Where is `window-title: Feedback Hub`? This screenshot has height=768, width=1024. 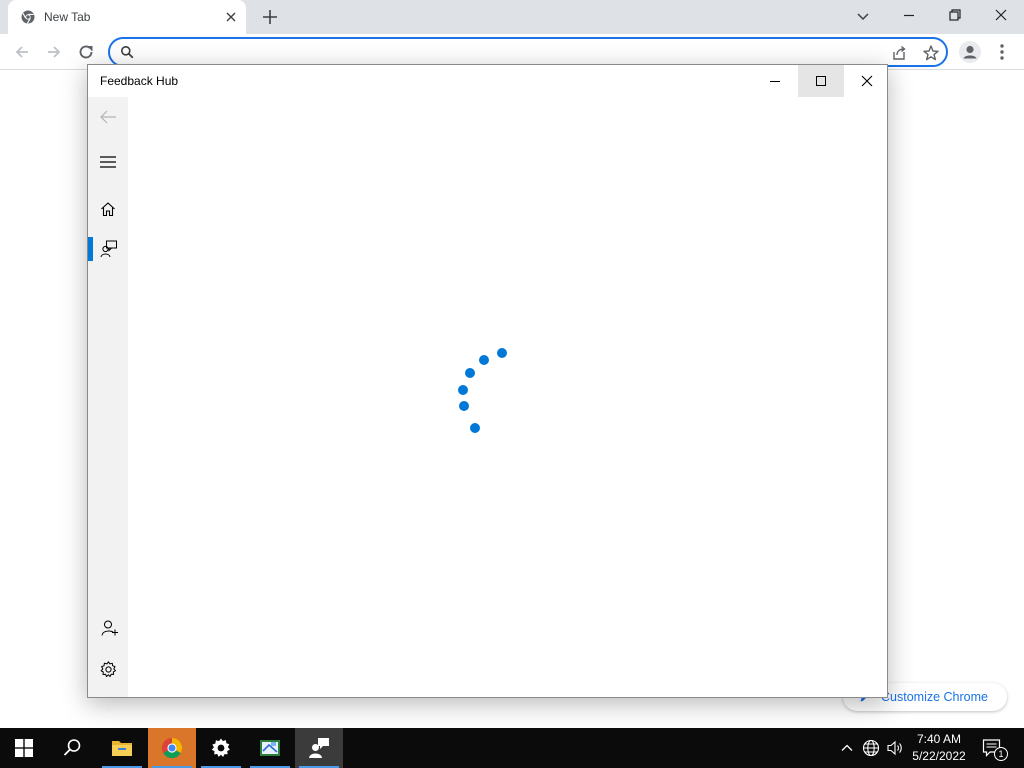 window-title: Feedback Hub is located at coordinates (139, 81).